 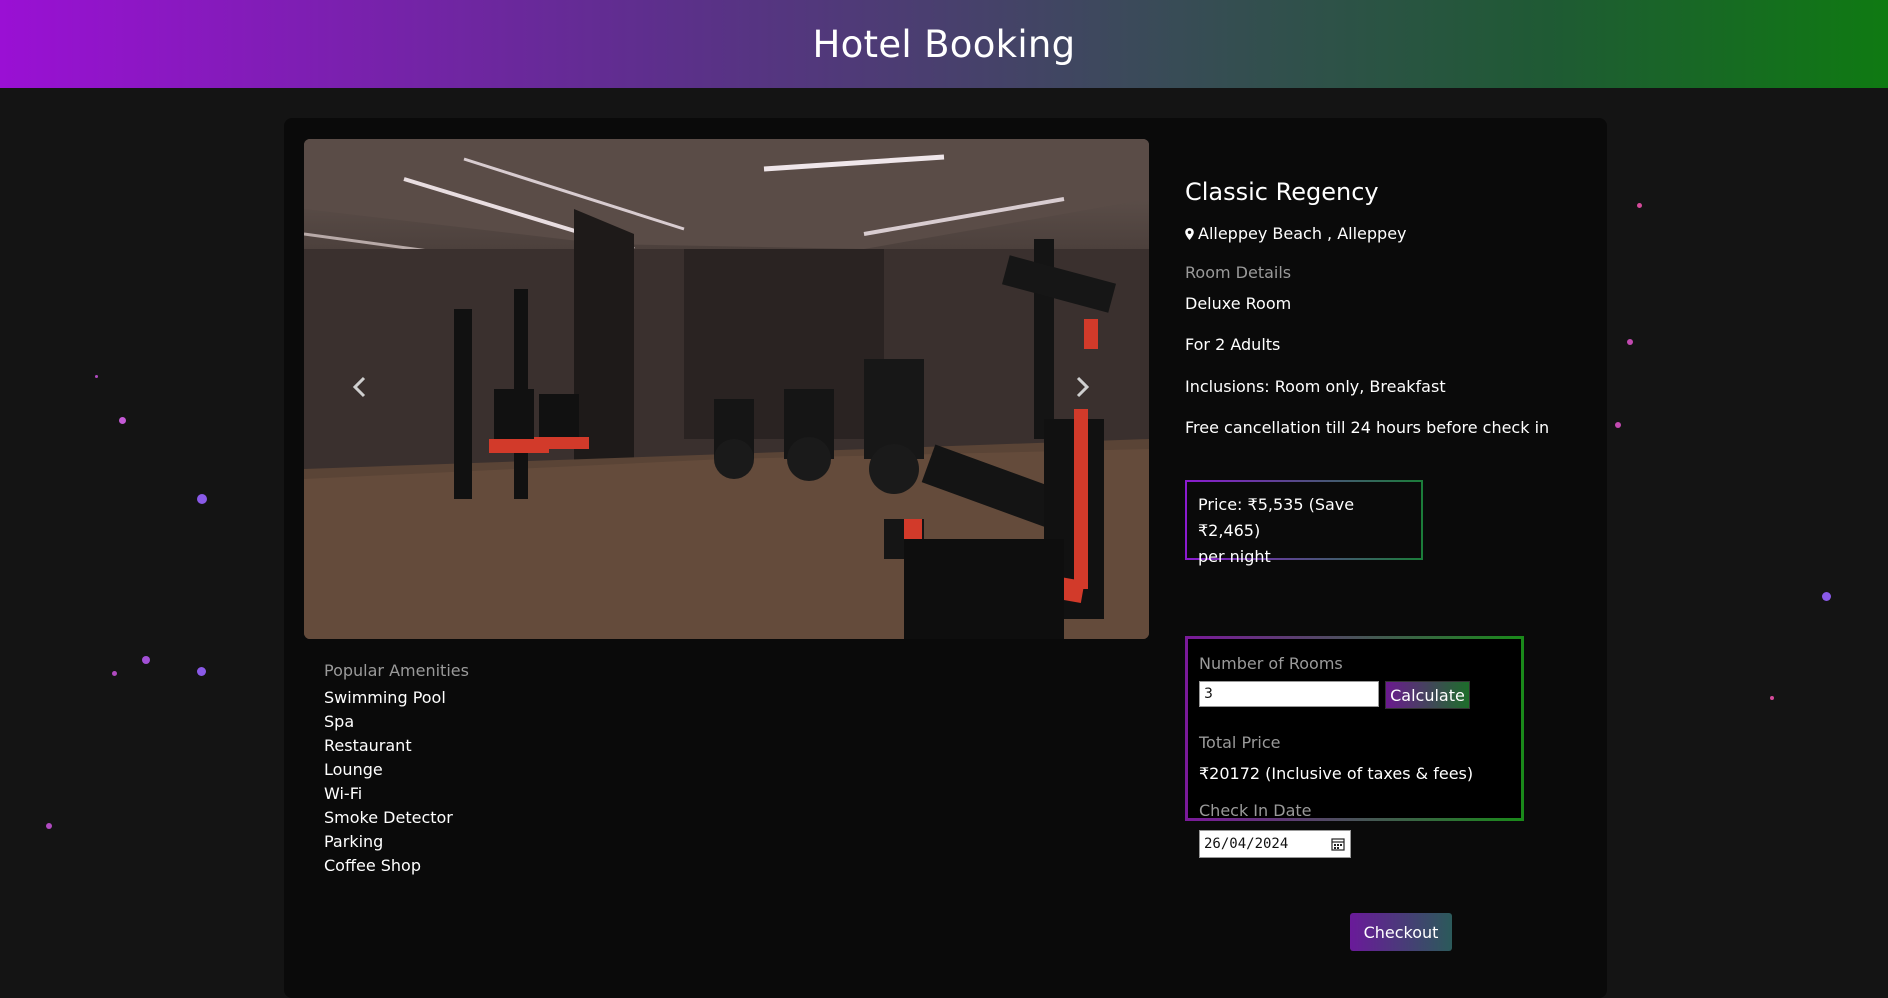 I want to click on amenity-item: Restaurant, so click(x=368, y=745).